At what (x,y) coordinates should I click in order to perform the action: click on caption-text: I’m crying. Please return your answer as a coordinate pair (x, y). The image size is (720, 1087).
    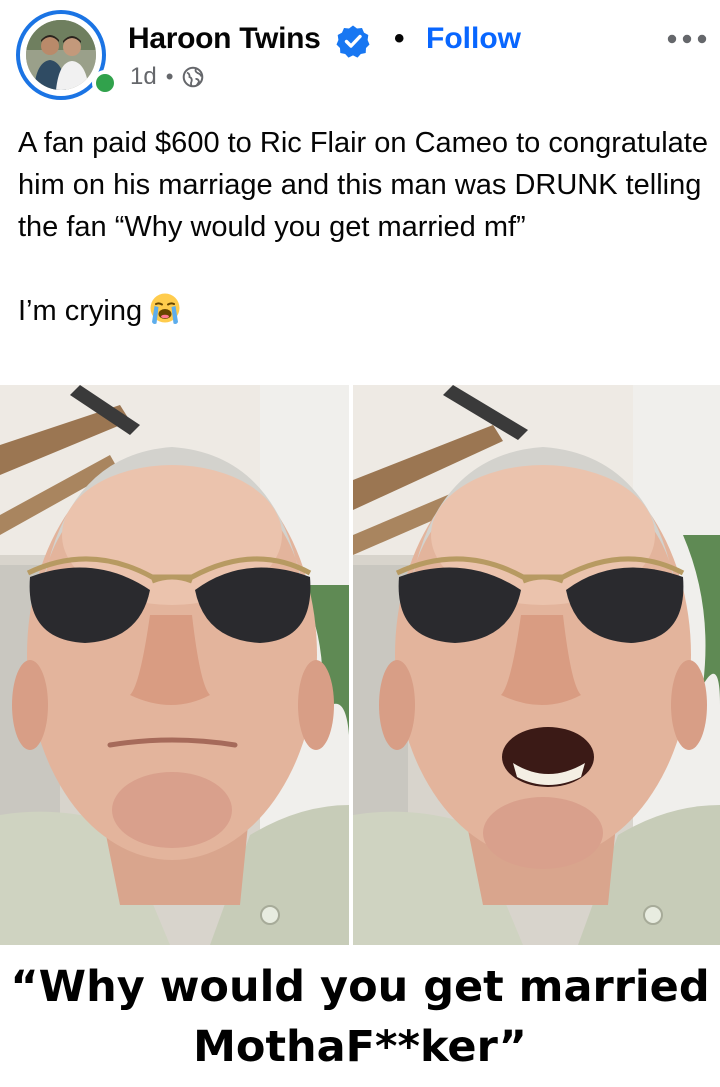
    Looking at the image, I should click on (80, 311).